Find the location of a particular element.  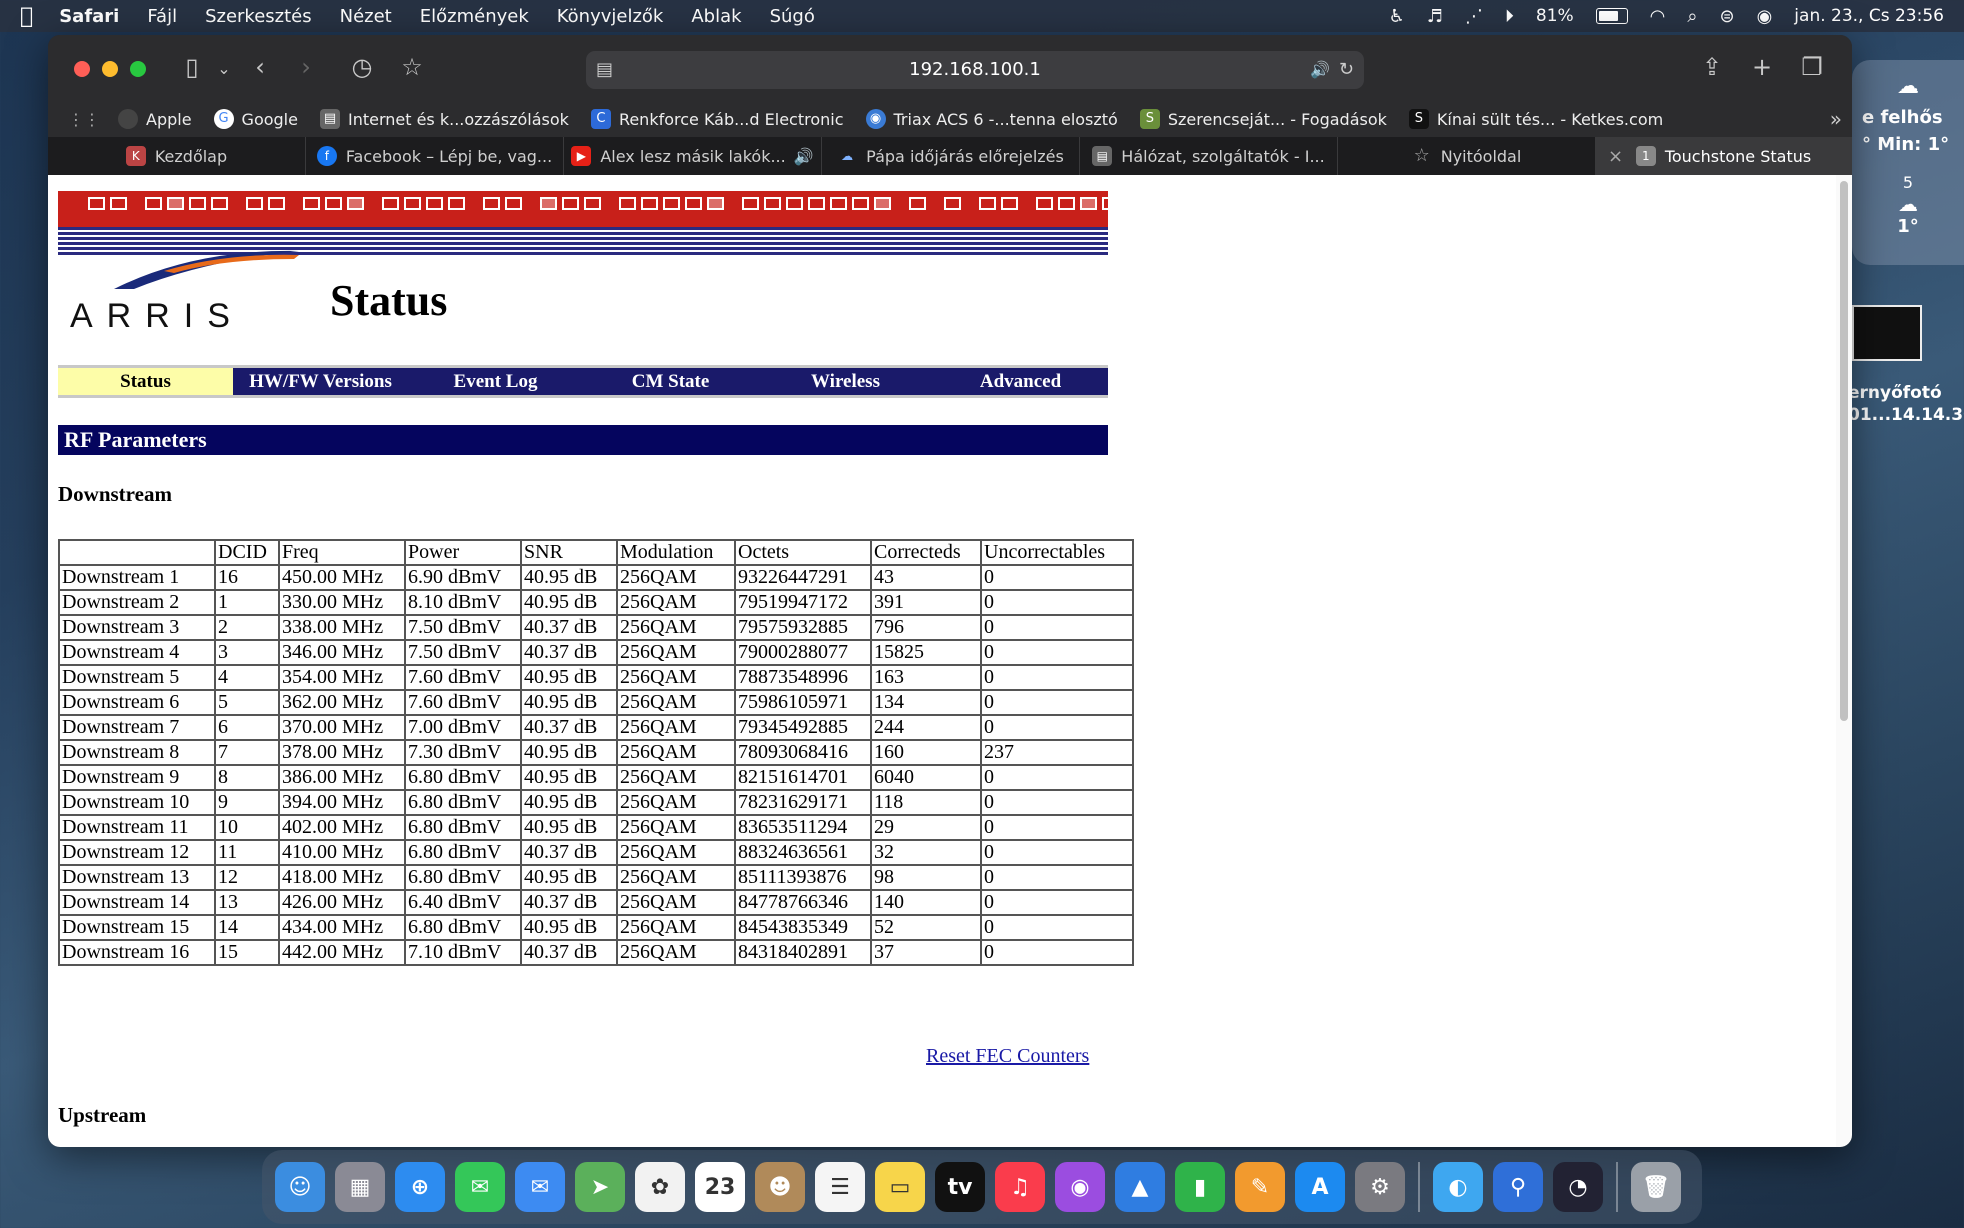

forward-button-icon: › is located at coordinates (306, 67).